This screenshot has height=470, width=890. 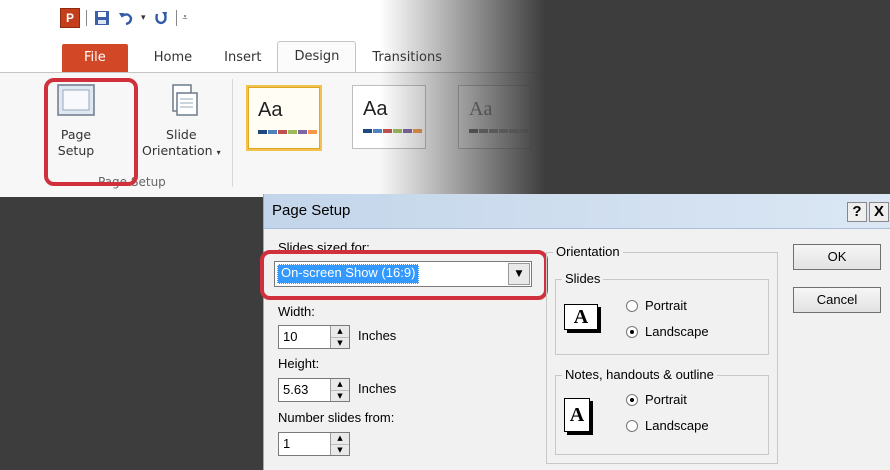 I want to click on landscape-page-icon: A, so click(x=581, y=317).